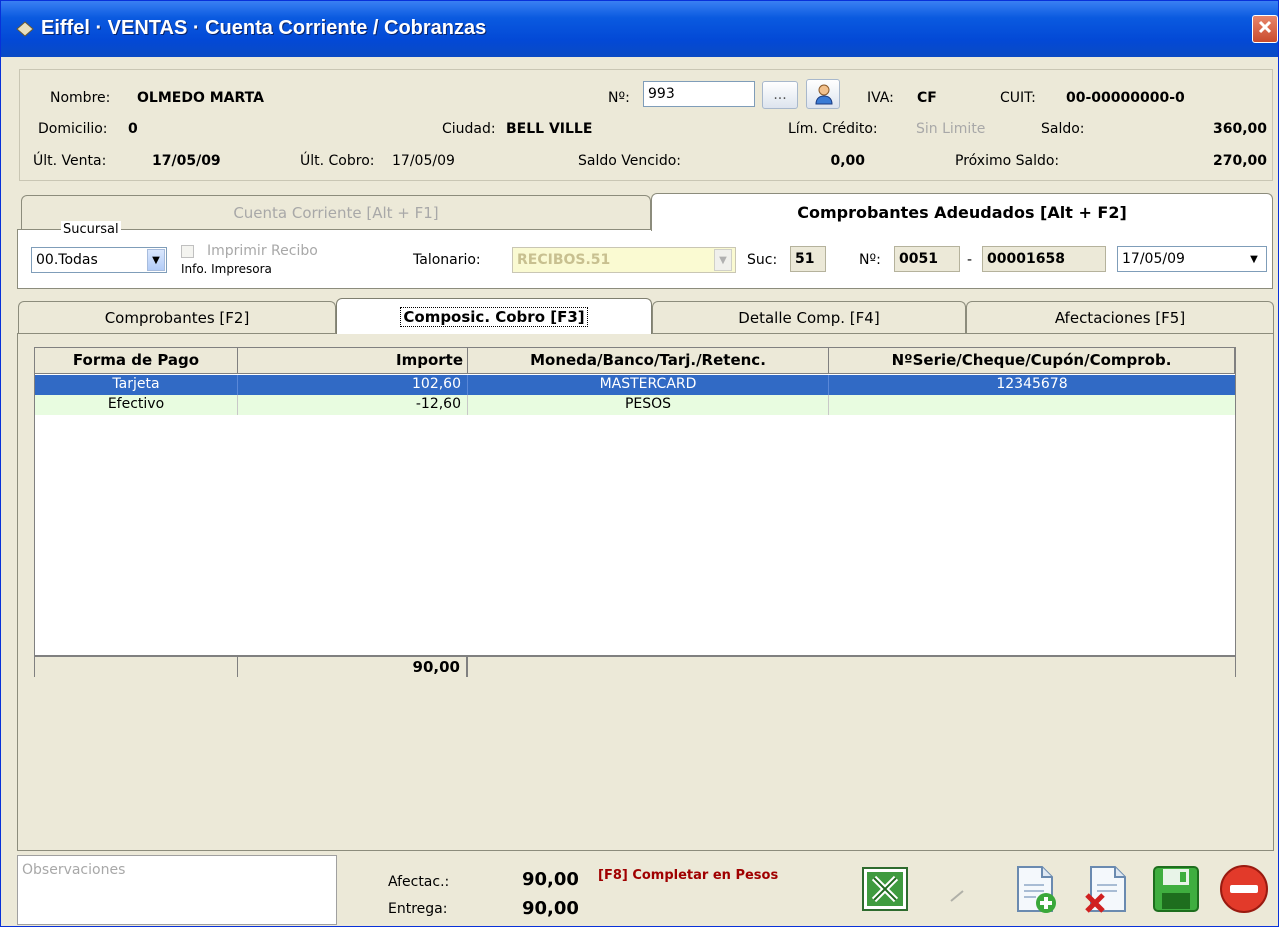  Describe the element at coordinates (353, 361) in the screenshot. I see `column-header-importe: Importe` at that location.